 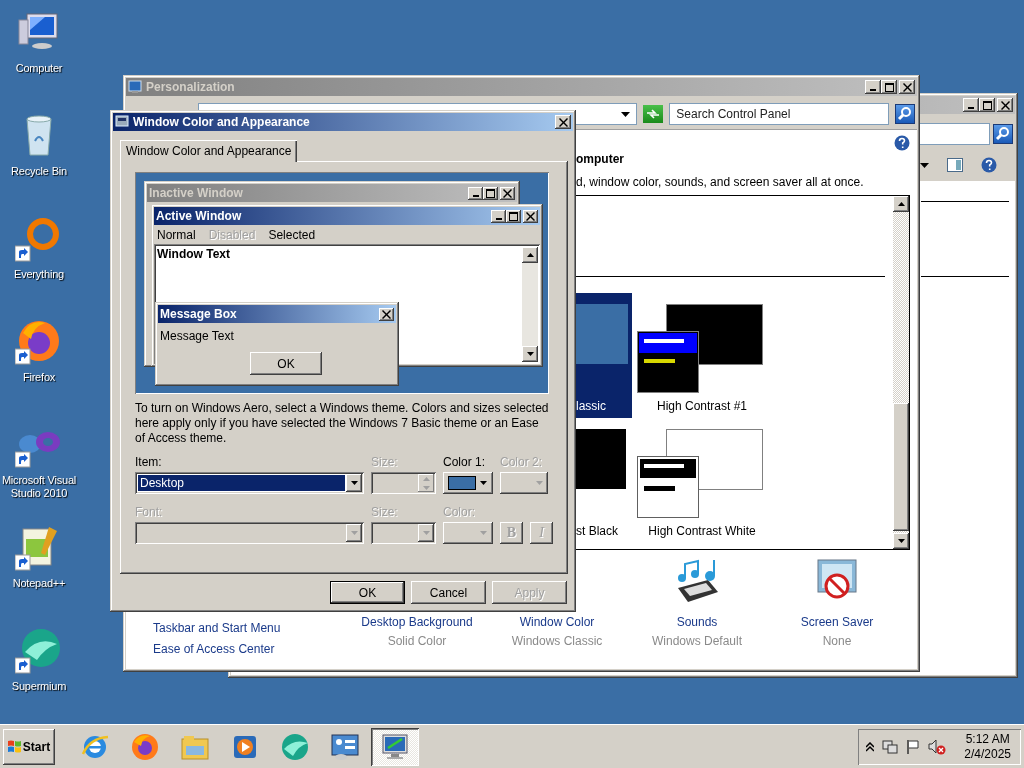 I want to click on setting-value: None, so click(x=837, y=641).